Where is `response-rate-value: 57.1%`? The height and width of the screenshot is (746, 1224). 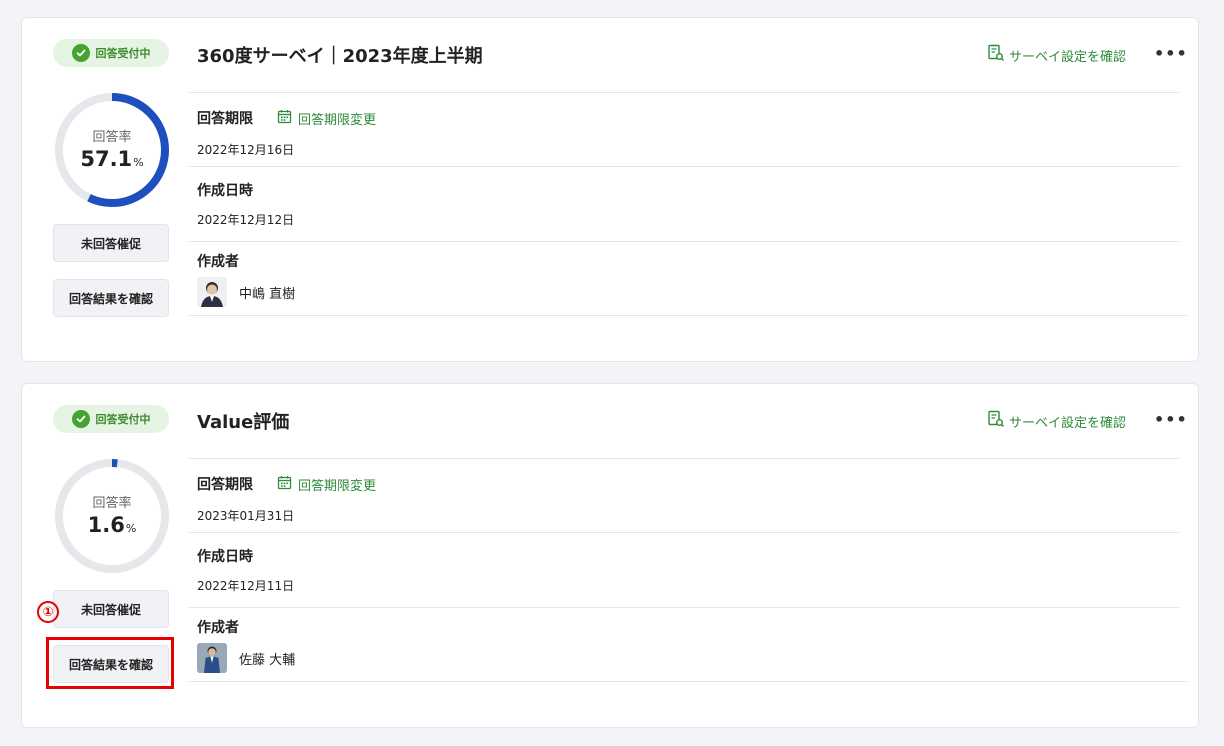
response-rate-value: 57.1% is located at coordinates (112, 158).